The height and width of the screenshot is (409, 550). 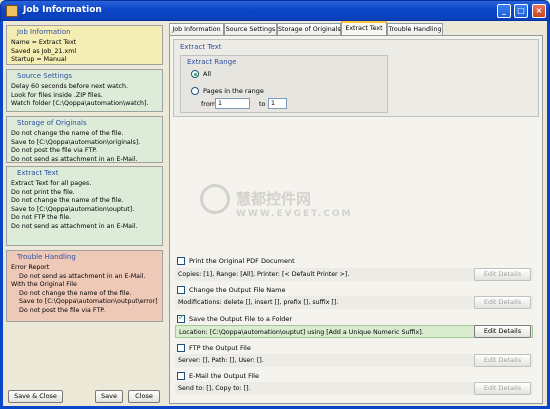 I want to click on summary-line: Save to [C:\Qoppa\automation\originals]., so click(x=76, y=142).